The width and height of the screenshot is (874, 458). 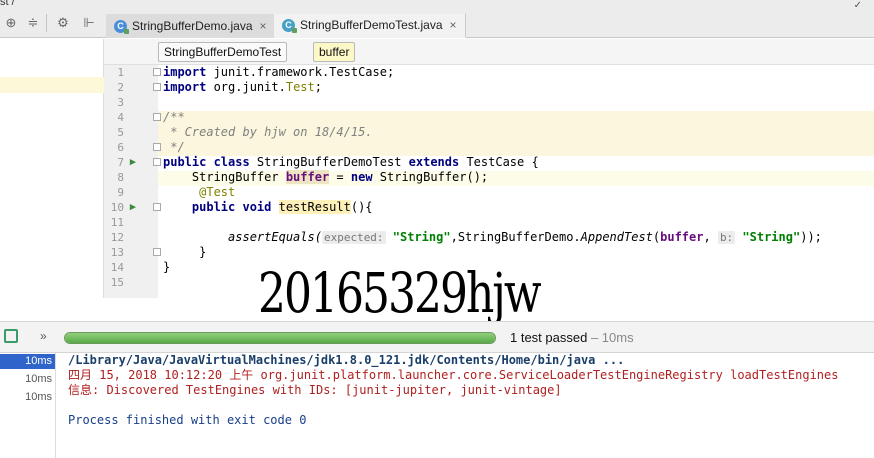 I want to click on code-line-6: */, so click(x=174, y=147).